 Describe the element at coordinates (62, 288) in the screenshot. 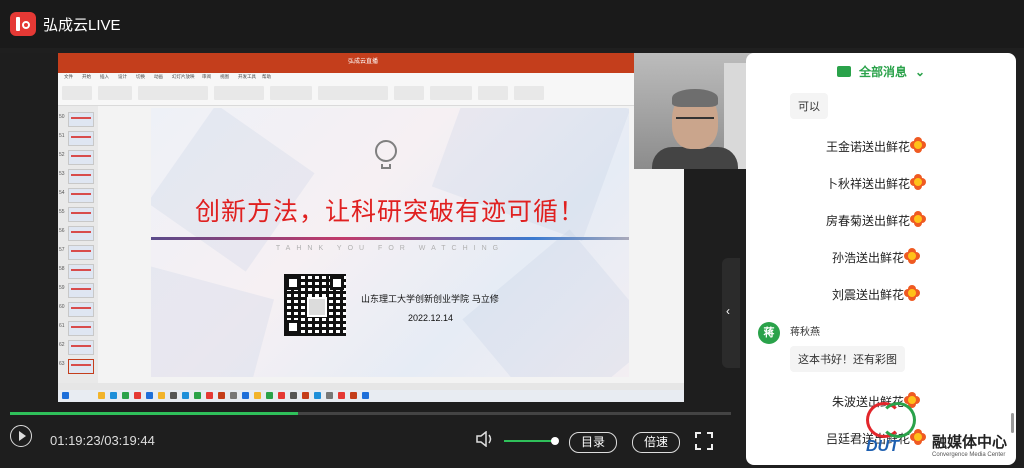

I see `thumb-number: 59` at that location.